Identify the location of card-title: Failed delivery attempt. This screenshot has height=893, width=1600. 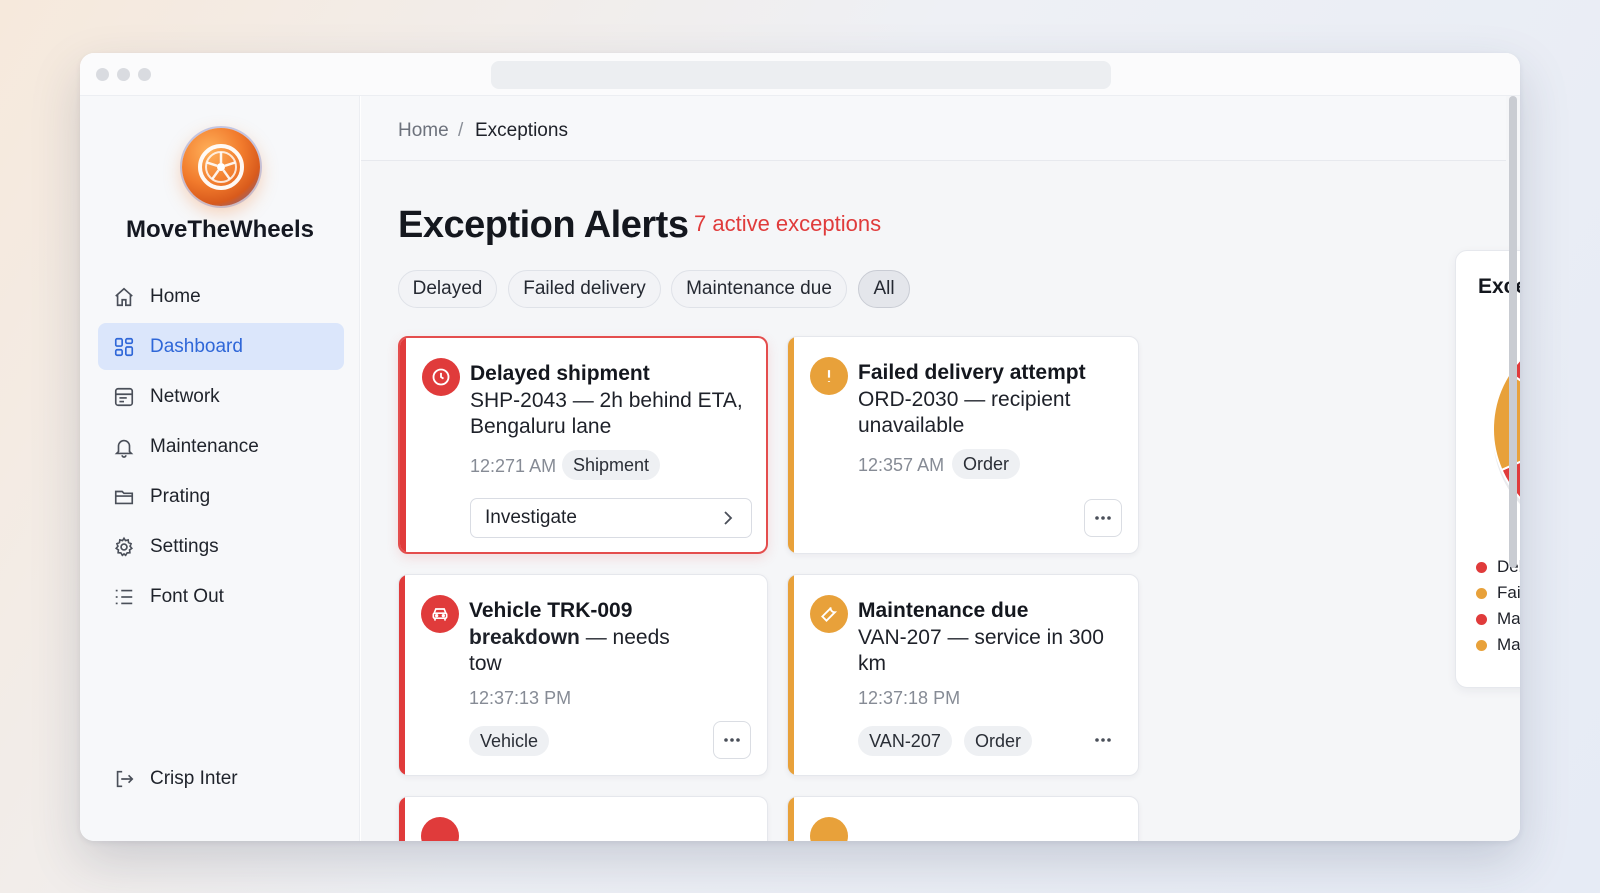
(972, 372).